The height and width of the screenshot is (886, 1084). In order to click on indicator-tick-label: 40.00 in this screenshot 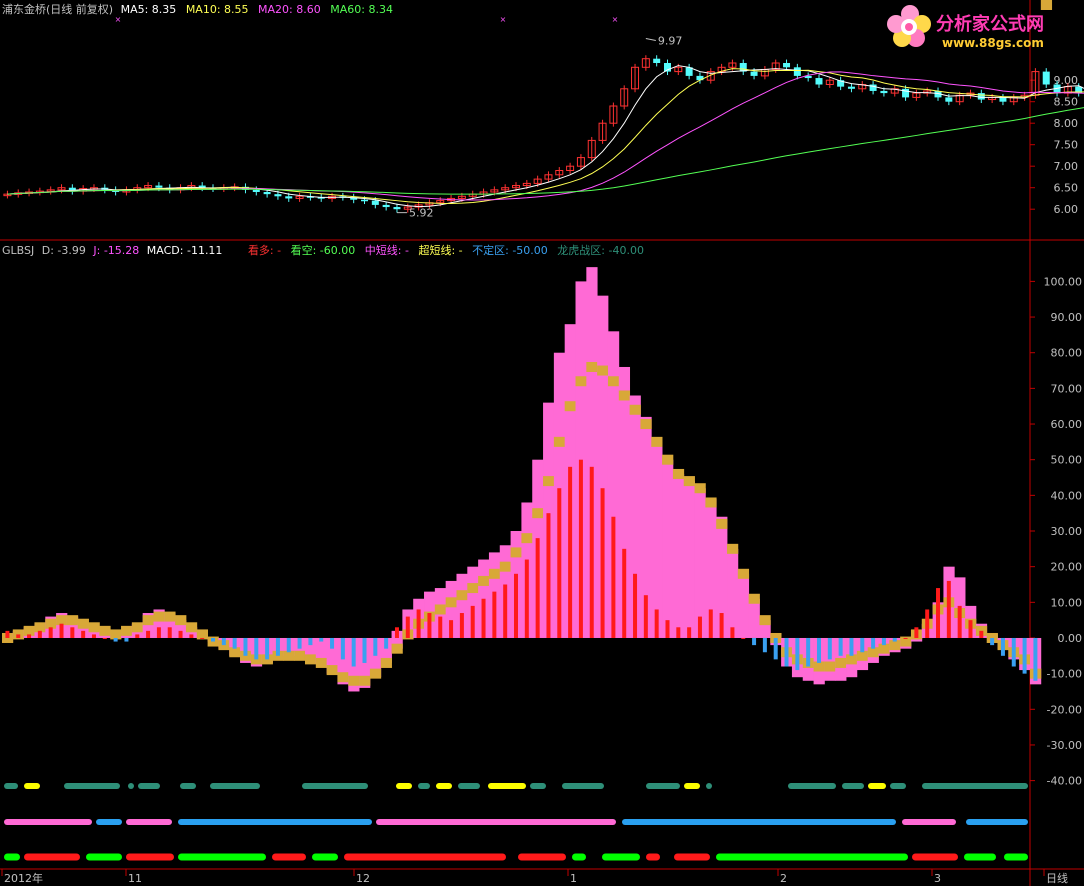, I will do `click(1067, 495)`.